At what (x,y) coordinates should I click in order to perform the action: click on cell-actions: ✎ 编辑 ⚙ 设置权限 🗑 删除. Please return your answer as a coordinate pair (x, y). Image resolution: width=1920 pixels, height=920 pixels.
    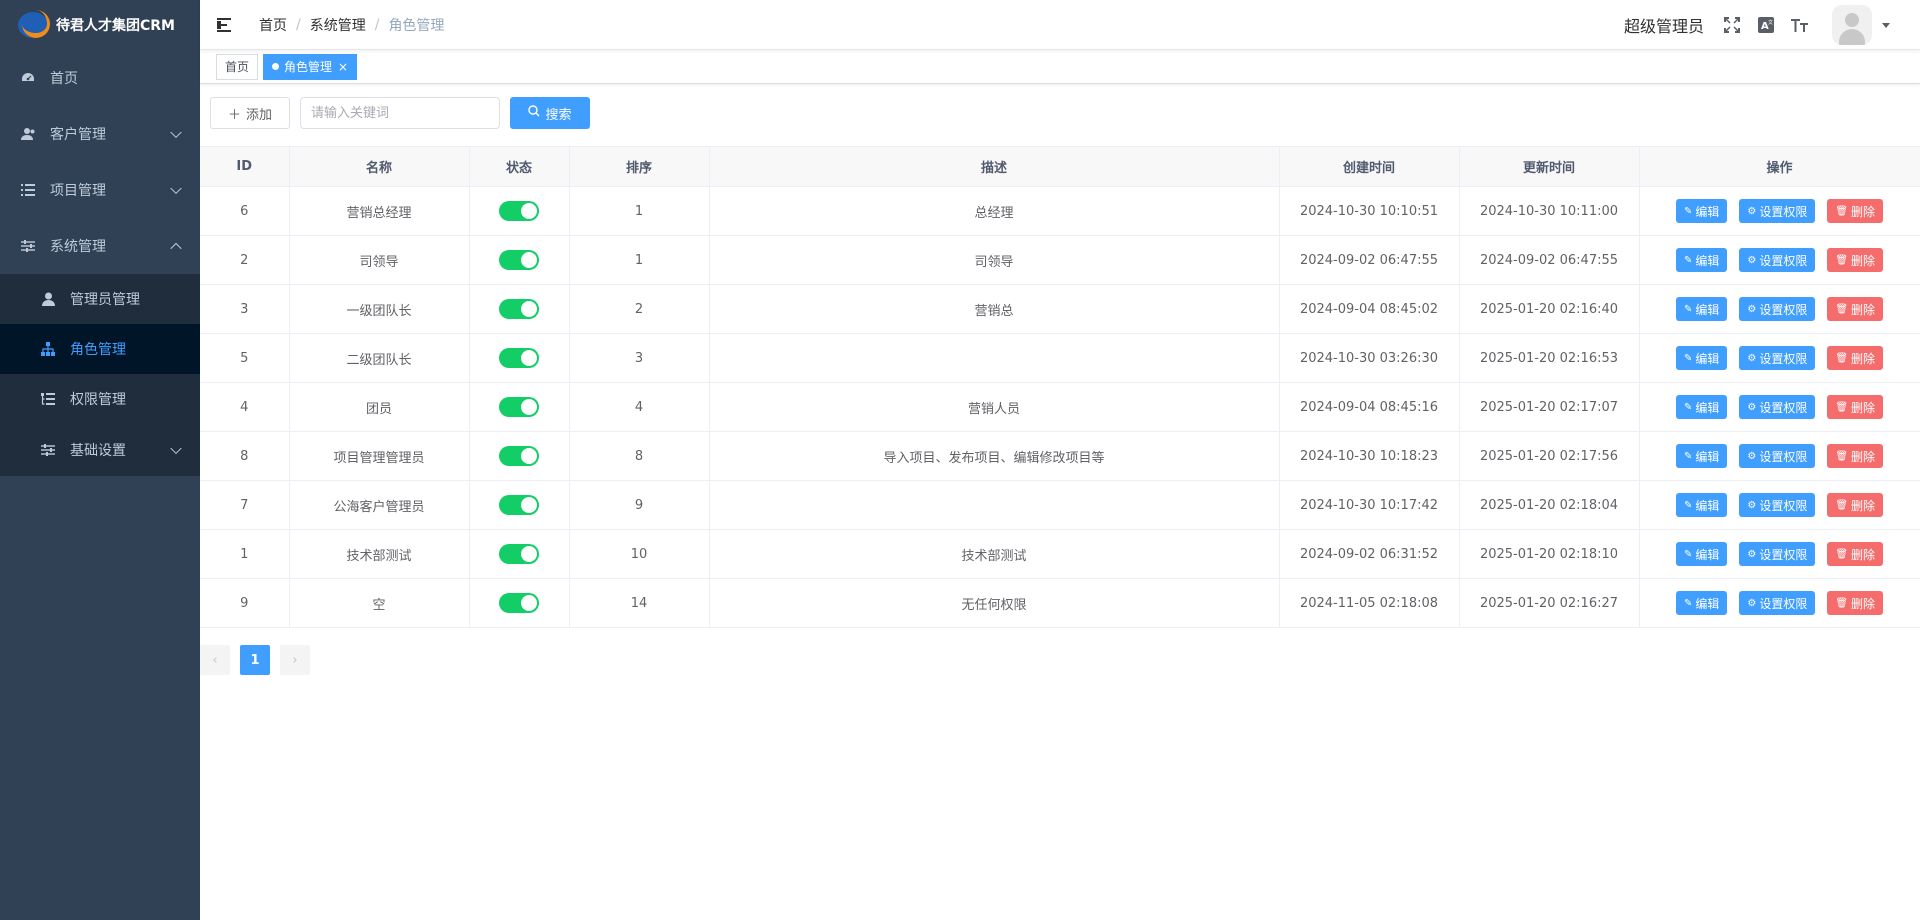
    Looking at the image, I should click on (1779, 456).